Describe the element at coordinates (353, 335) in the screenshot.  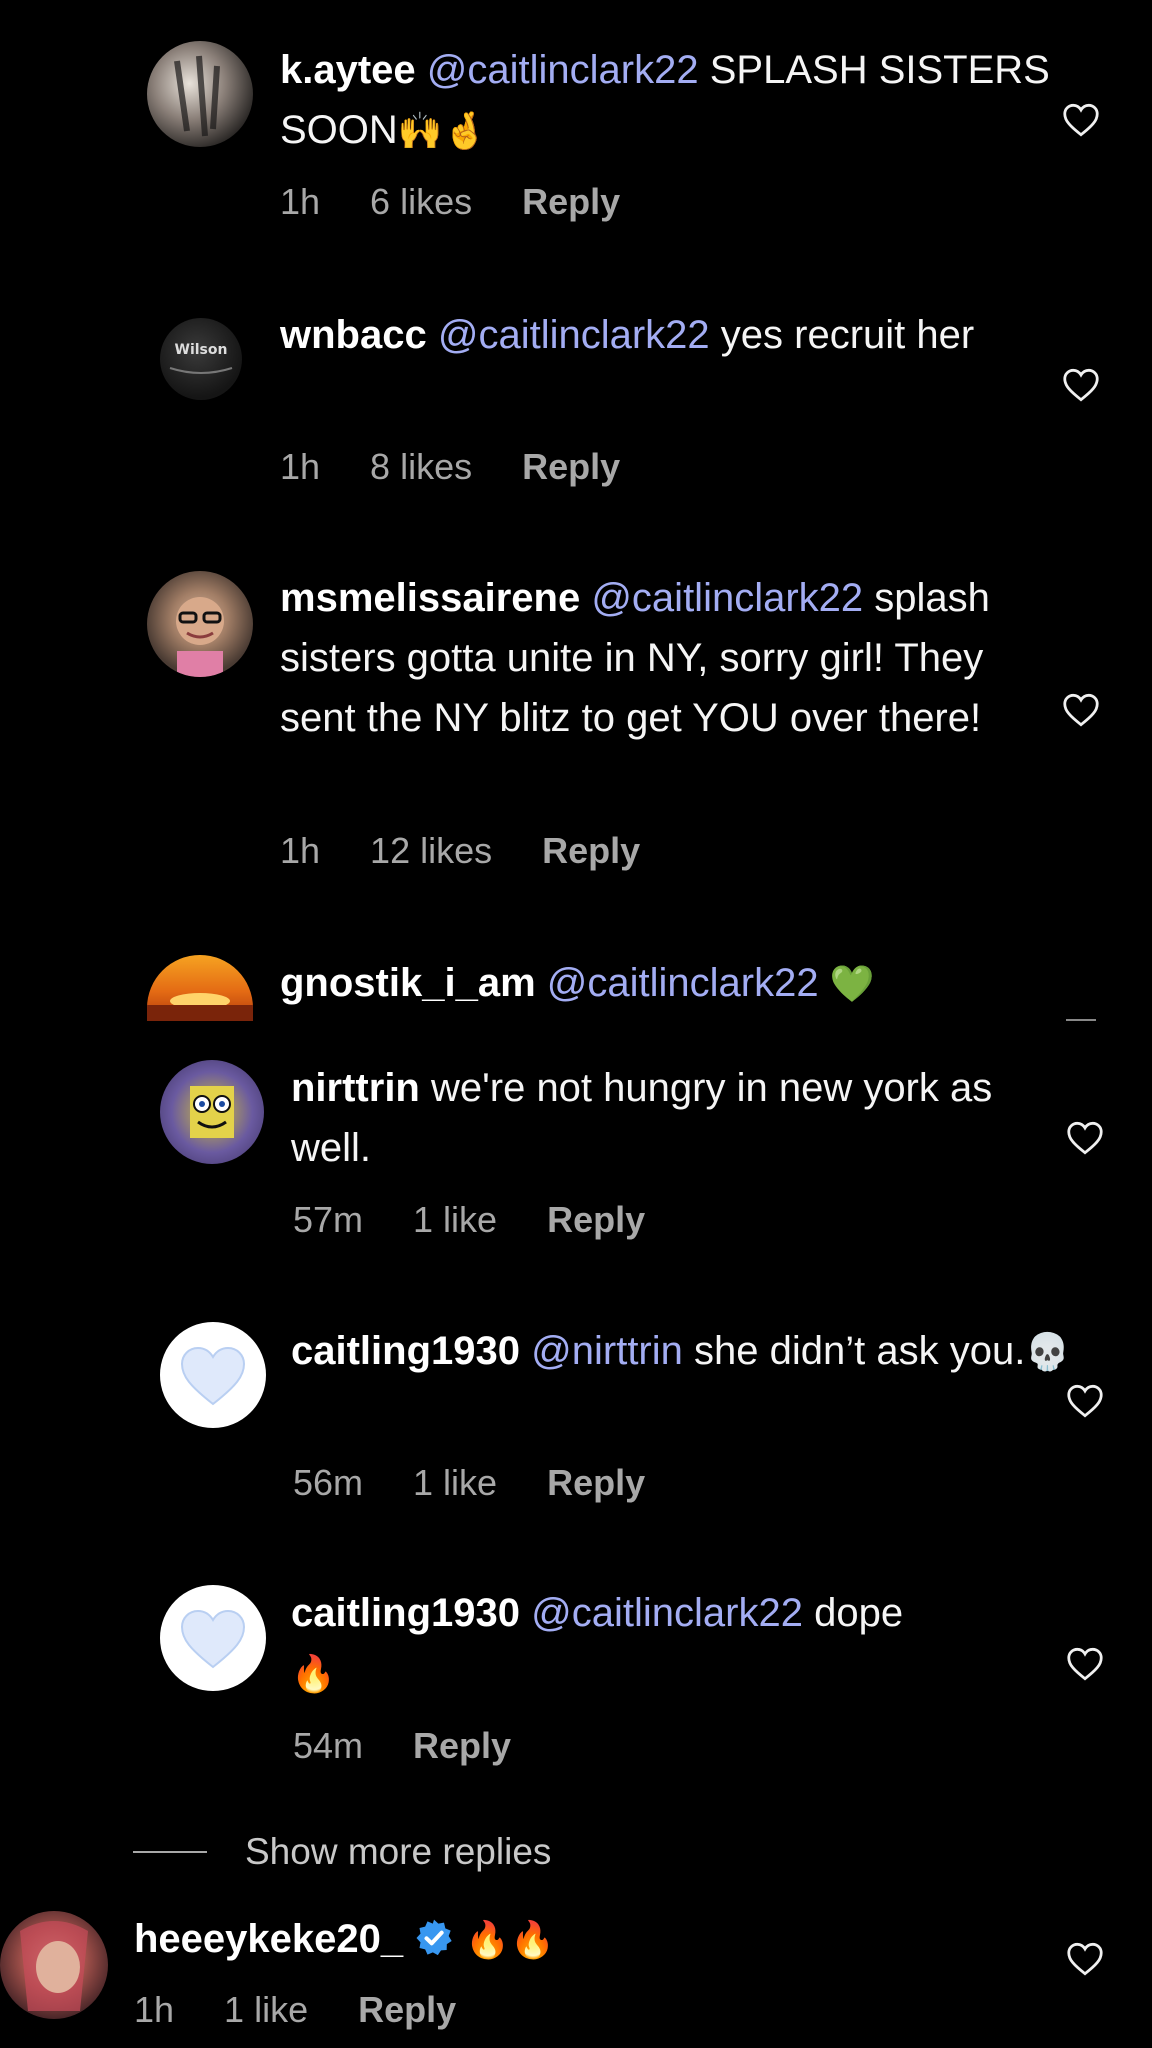
I see `username: wnbacc` at that location.